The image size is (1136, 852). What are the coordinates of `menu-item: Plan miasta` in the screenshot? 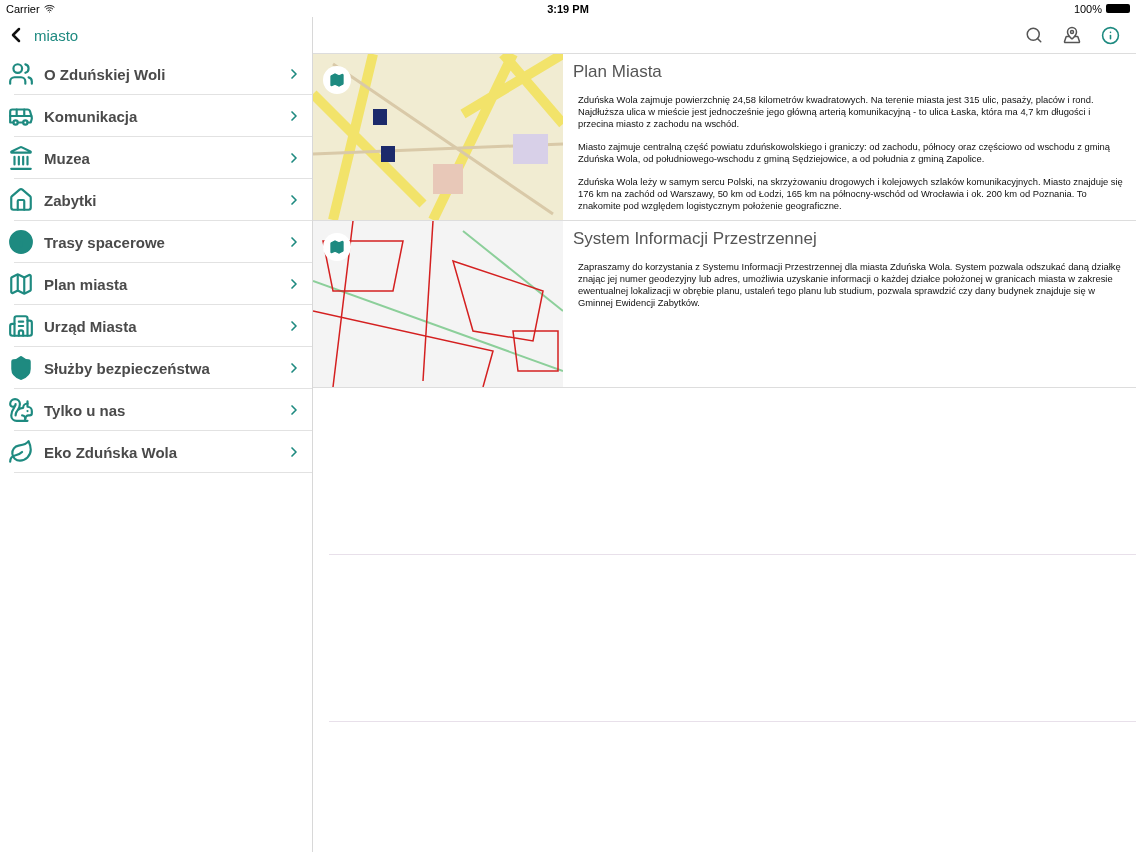 It's located at (156, 284).